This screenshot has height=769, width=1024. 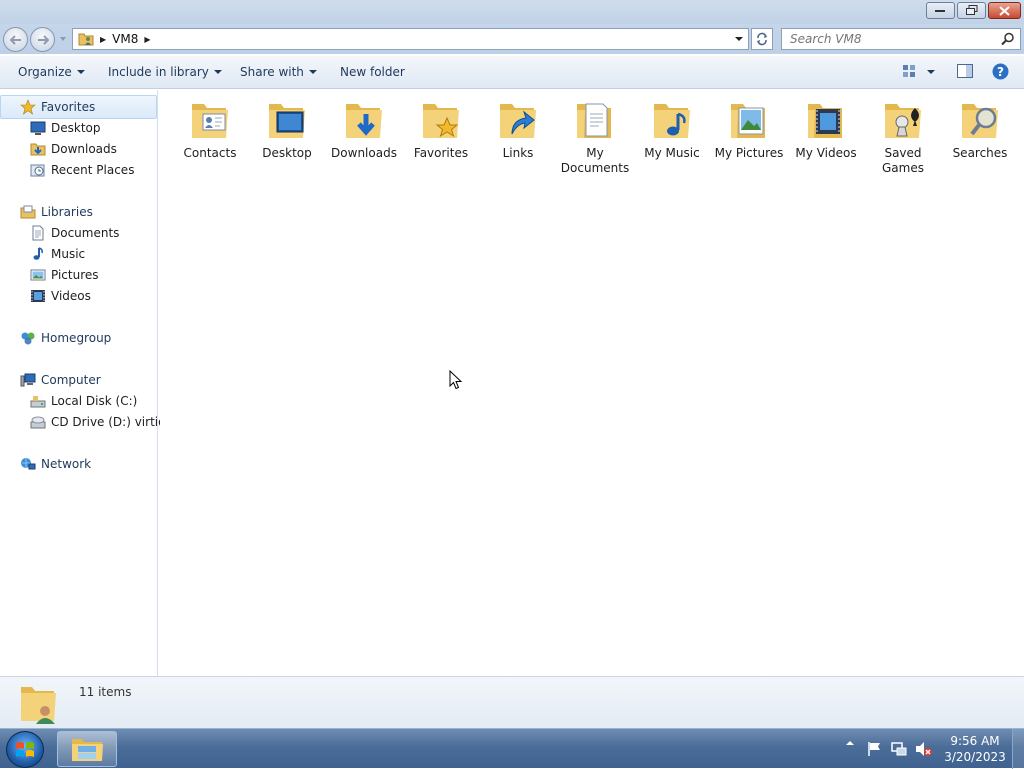 I want to click on show-desktop-button, so click(x=1018, y=749).